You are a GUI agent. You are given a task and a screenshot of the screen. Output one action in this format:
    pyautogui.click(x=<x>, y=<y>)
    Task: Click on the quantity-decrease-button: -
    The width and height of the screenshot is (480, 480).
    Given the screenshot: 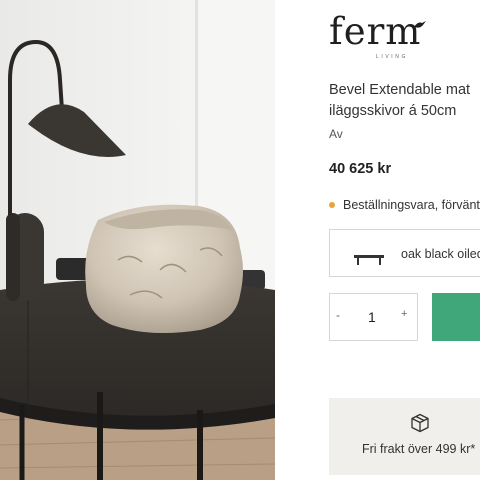 What is the action you would take?
    pyautogui.click(x=338, y=315)
    